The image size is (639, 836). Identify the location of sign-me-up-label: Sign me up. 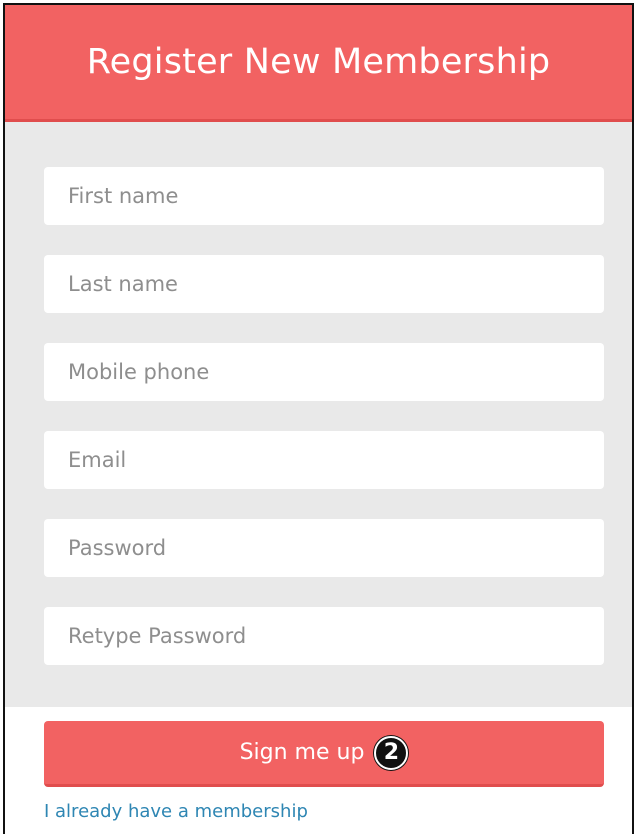
(302, 752).